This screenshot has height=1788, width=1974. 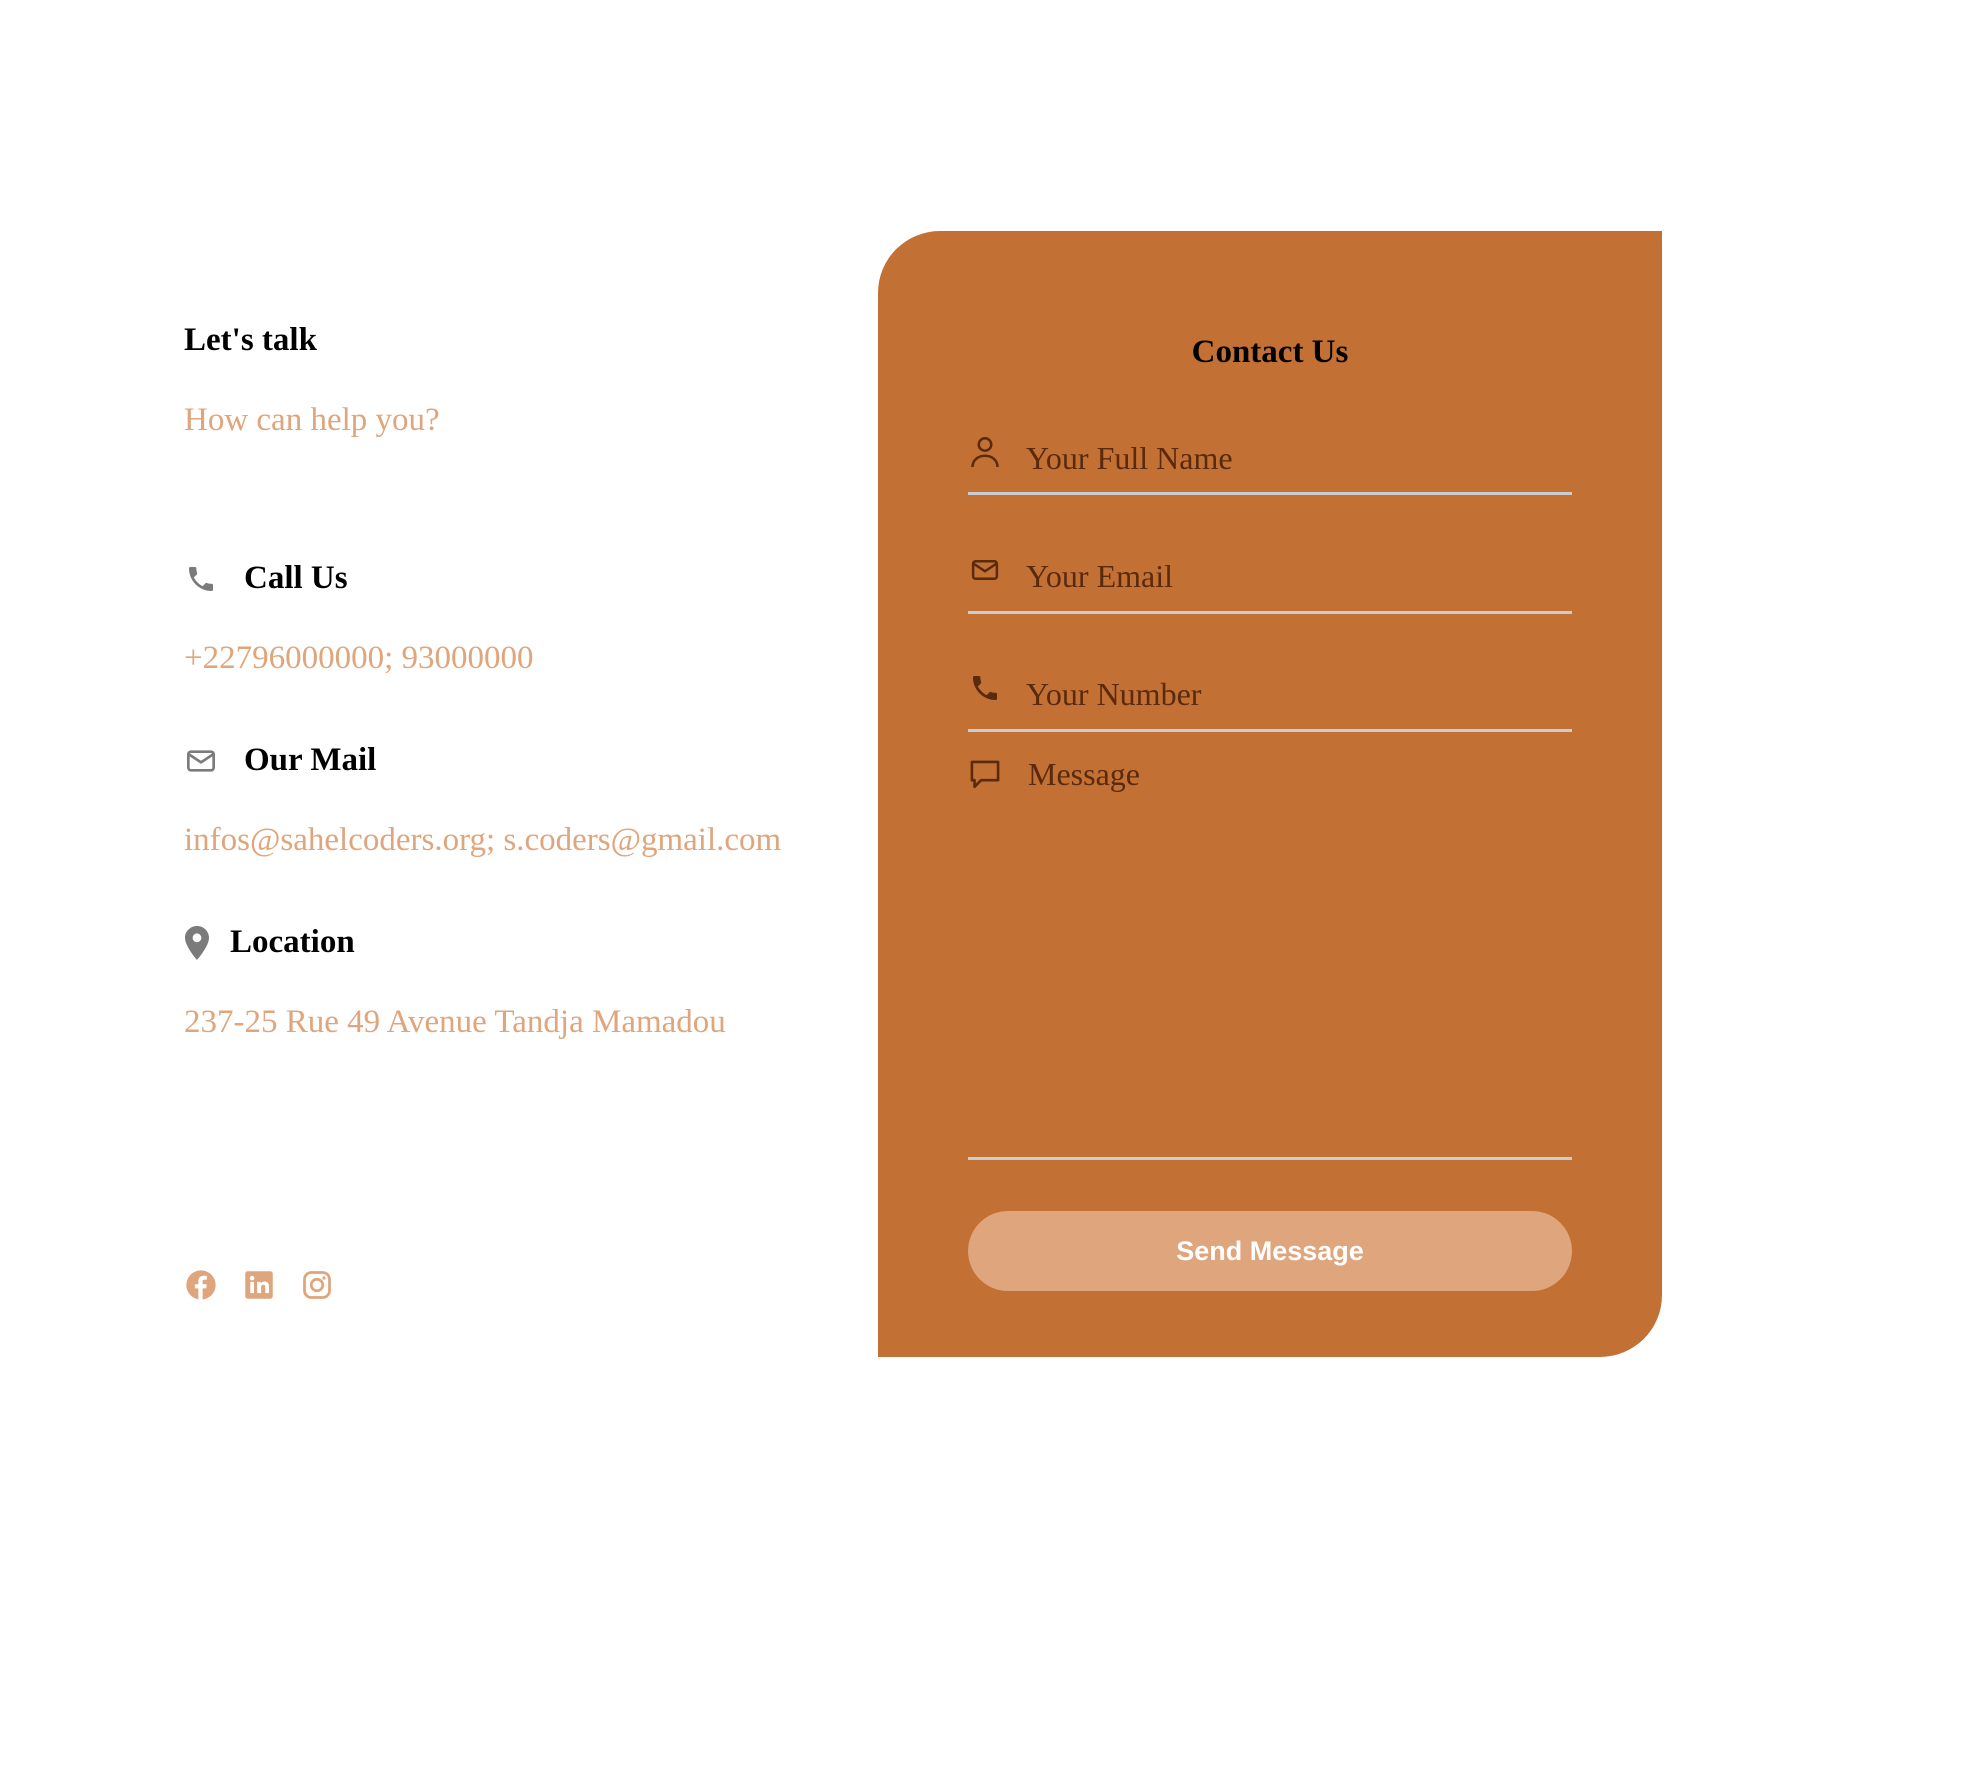 I want to click on map-pin-icon, so click(x=197, y=942).